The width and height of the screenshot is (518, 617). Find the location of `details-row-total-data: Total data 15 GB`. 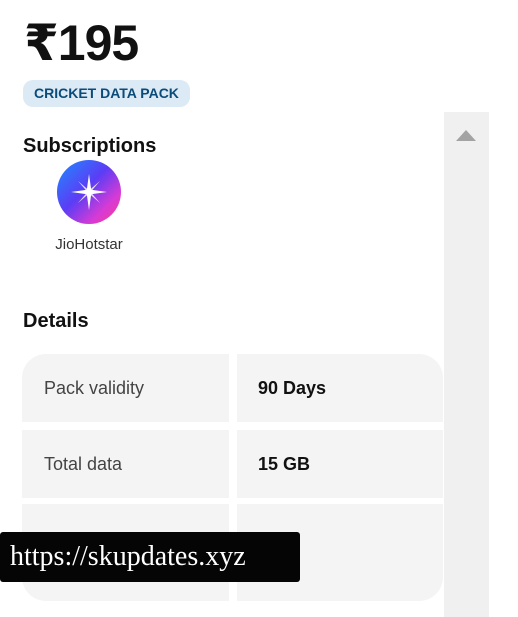

details-row-total-data: Total data 15 GB is located at coordinates (232, 464).